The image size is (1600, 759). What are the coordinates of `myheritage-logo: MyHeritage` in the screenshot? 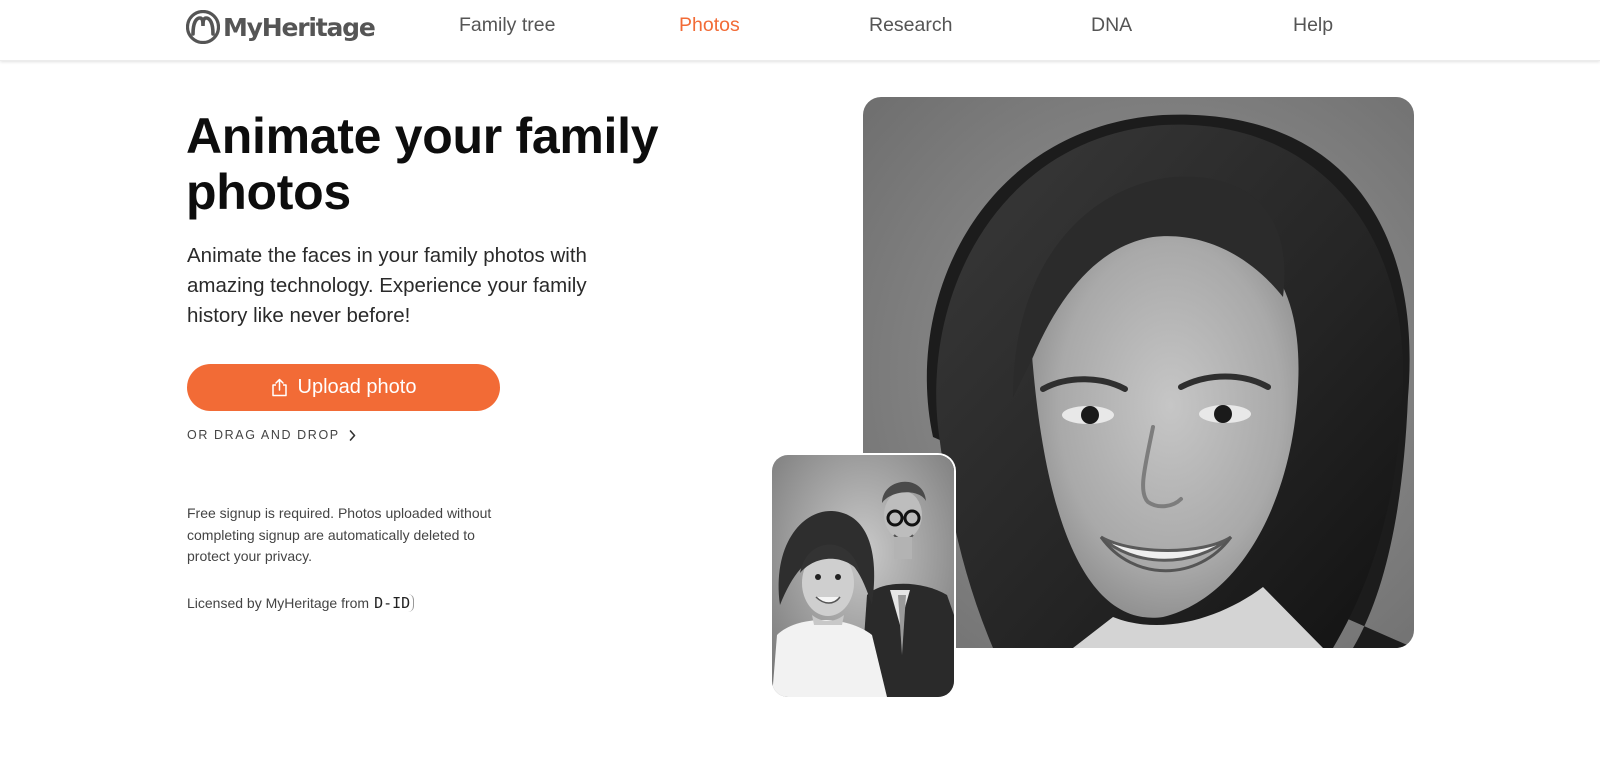 It's located at (281, 27).